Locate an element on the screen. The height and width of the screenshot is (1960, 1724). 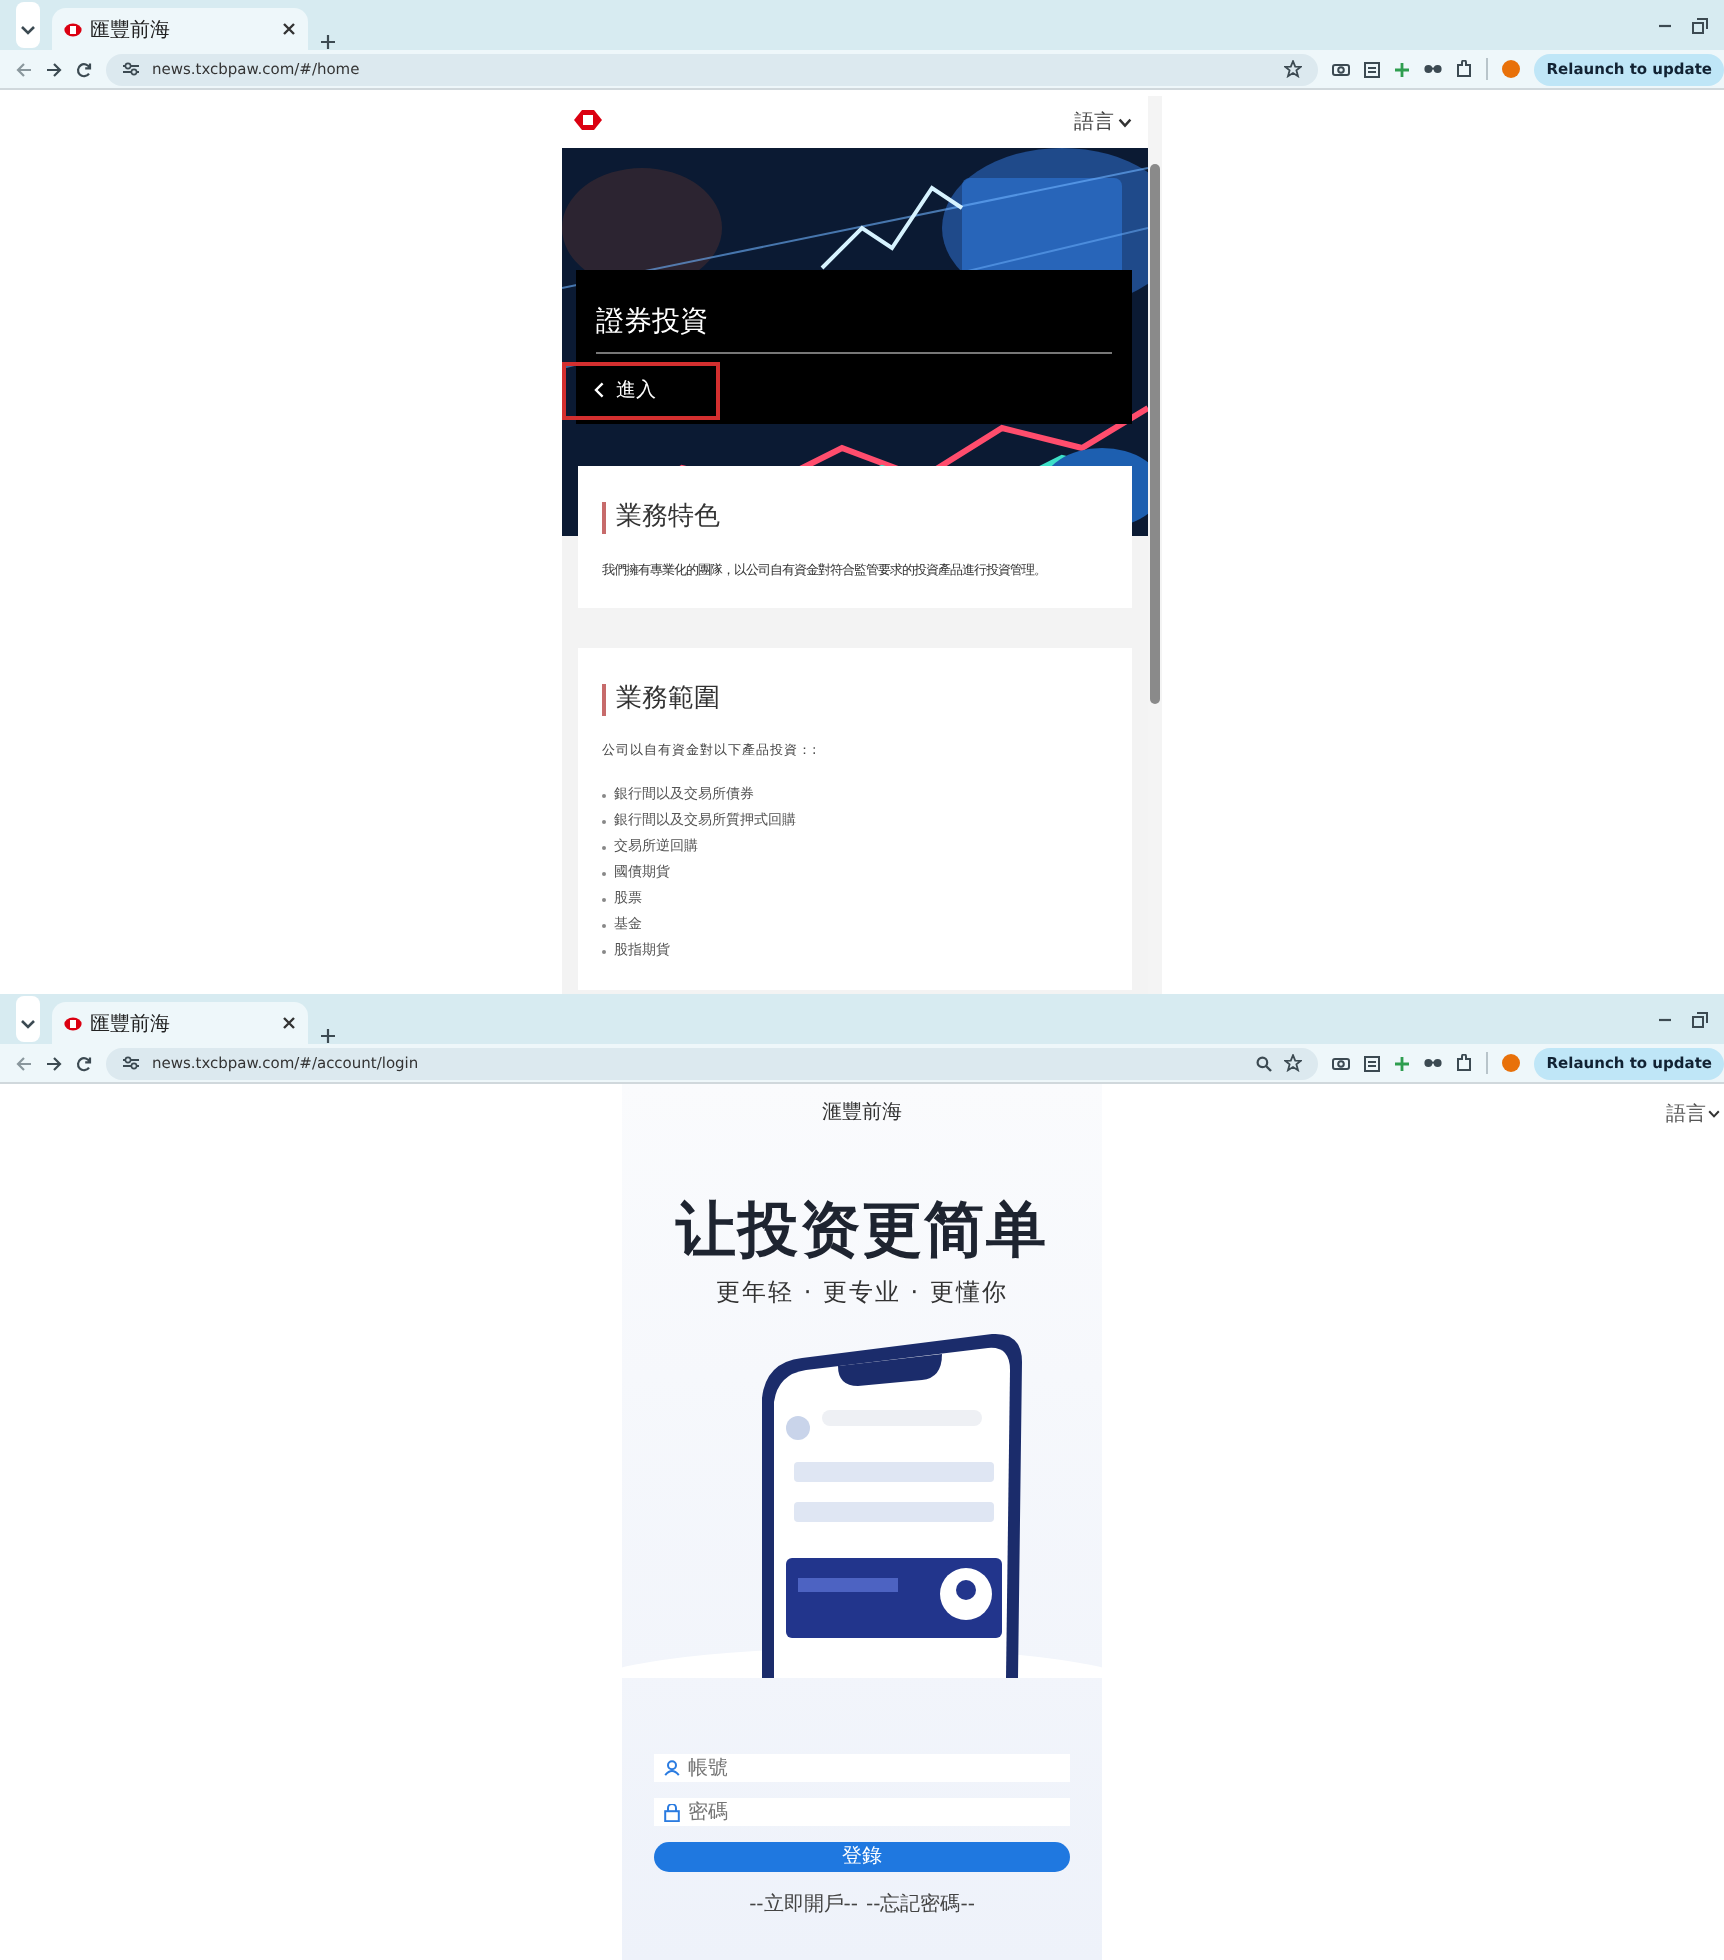
headline: 让投资更简单 is located at coordinates (862, 1232).